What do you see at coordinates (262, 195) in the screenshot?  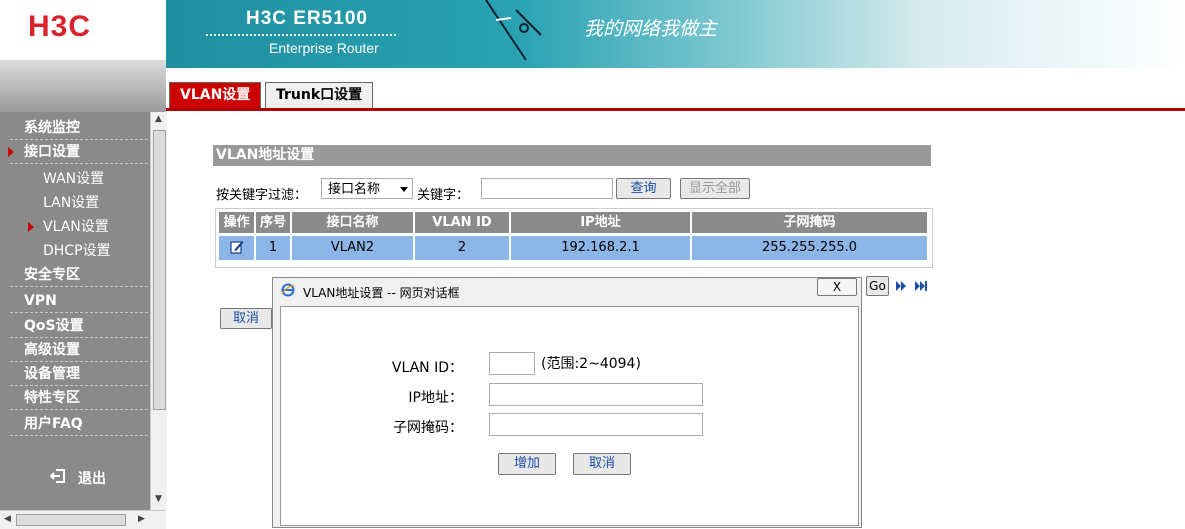 I see `filter-label: 按关键字过滤：` at bounding box center [262, 195].